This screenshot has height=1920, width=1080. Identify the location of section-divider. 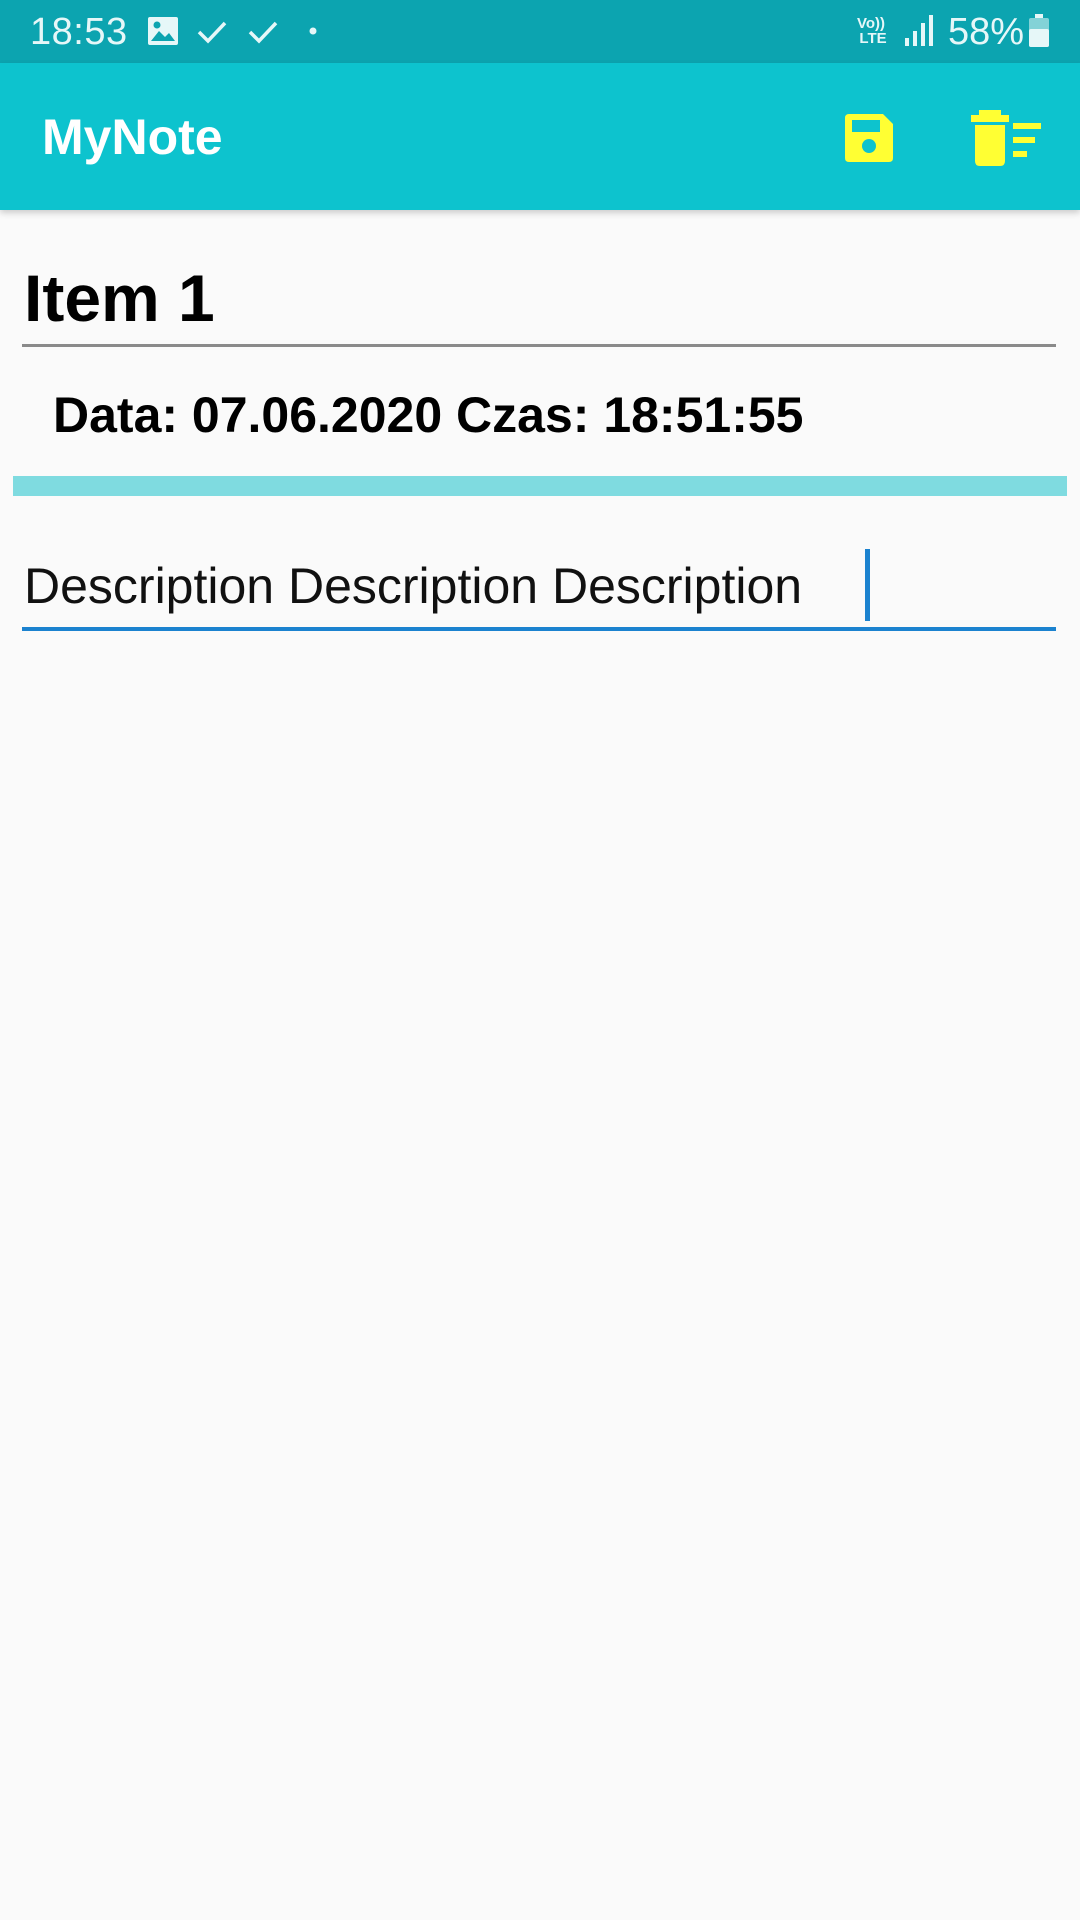
(540, 486).